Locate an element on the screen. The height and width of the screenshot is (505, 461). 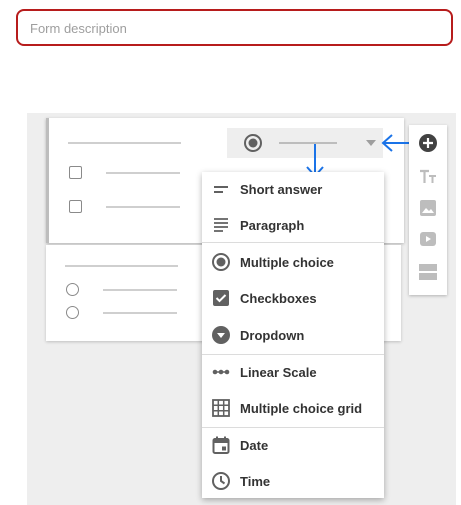
menu-item-label: Linear Scale is located at coordinates (278, 372).